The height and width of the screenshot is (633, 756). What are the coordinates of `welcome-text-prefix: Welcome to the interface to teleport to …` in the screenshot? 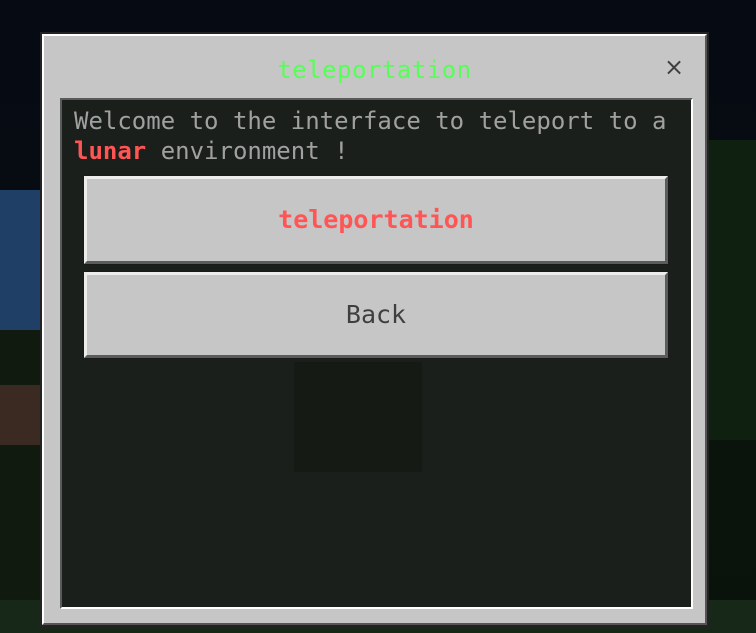 It's located at (370, 121).